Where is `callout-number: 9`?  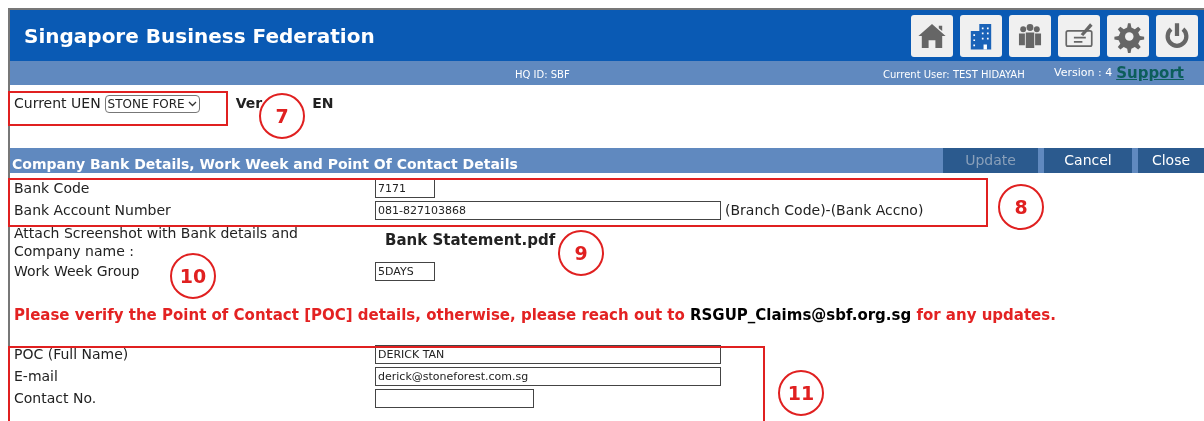 callout-number: 9 is located at coordinates (581, 253).